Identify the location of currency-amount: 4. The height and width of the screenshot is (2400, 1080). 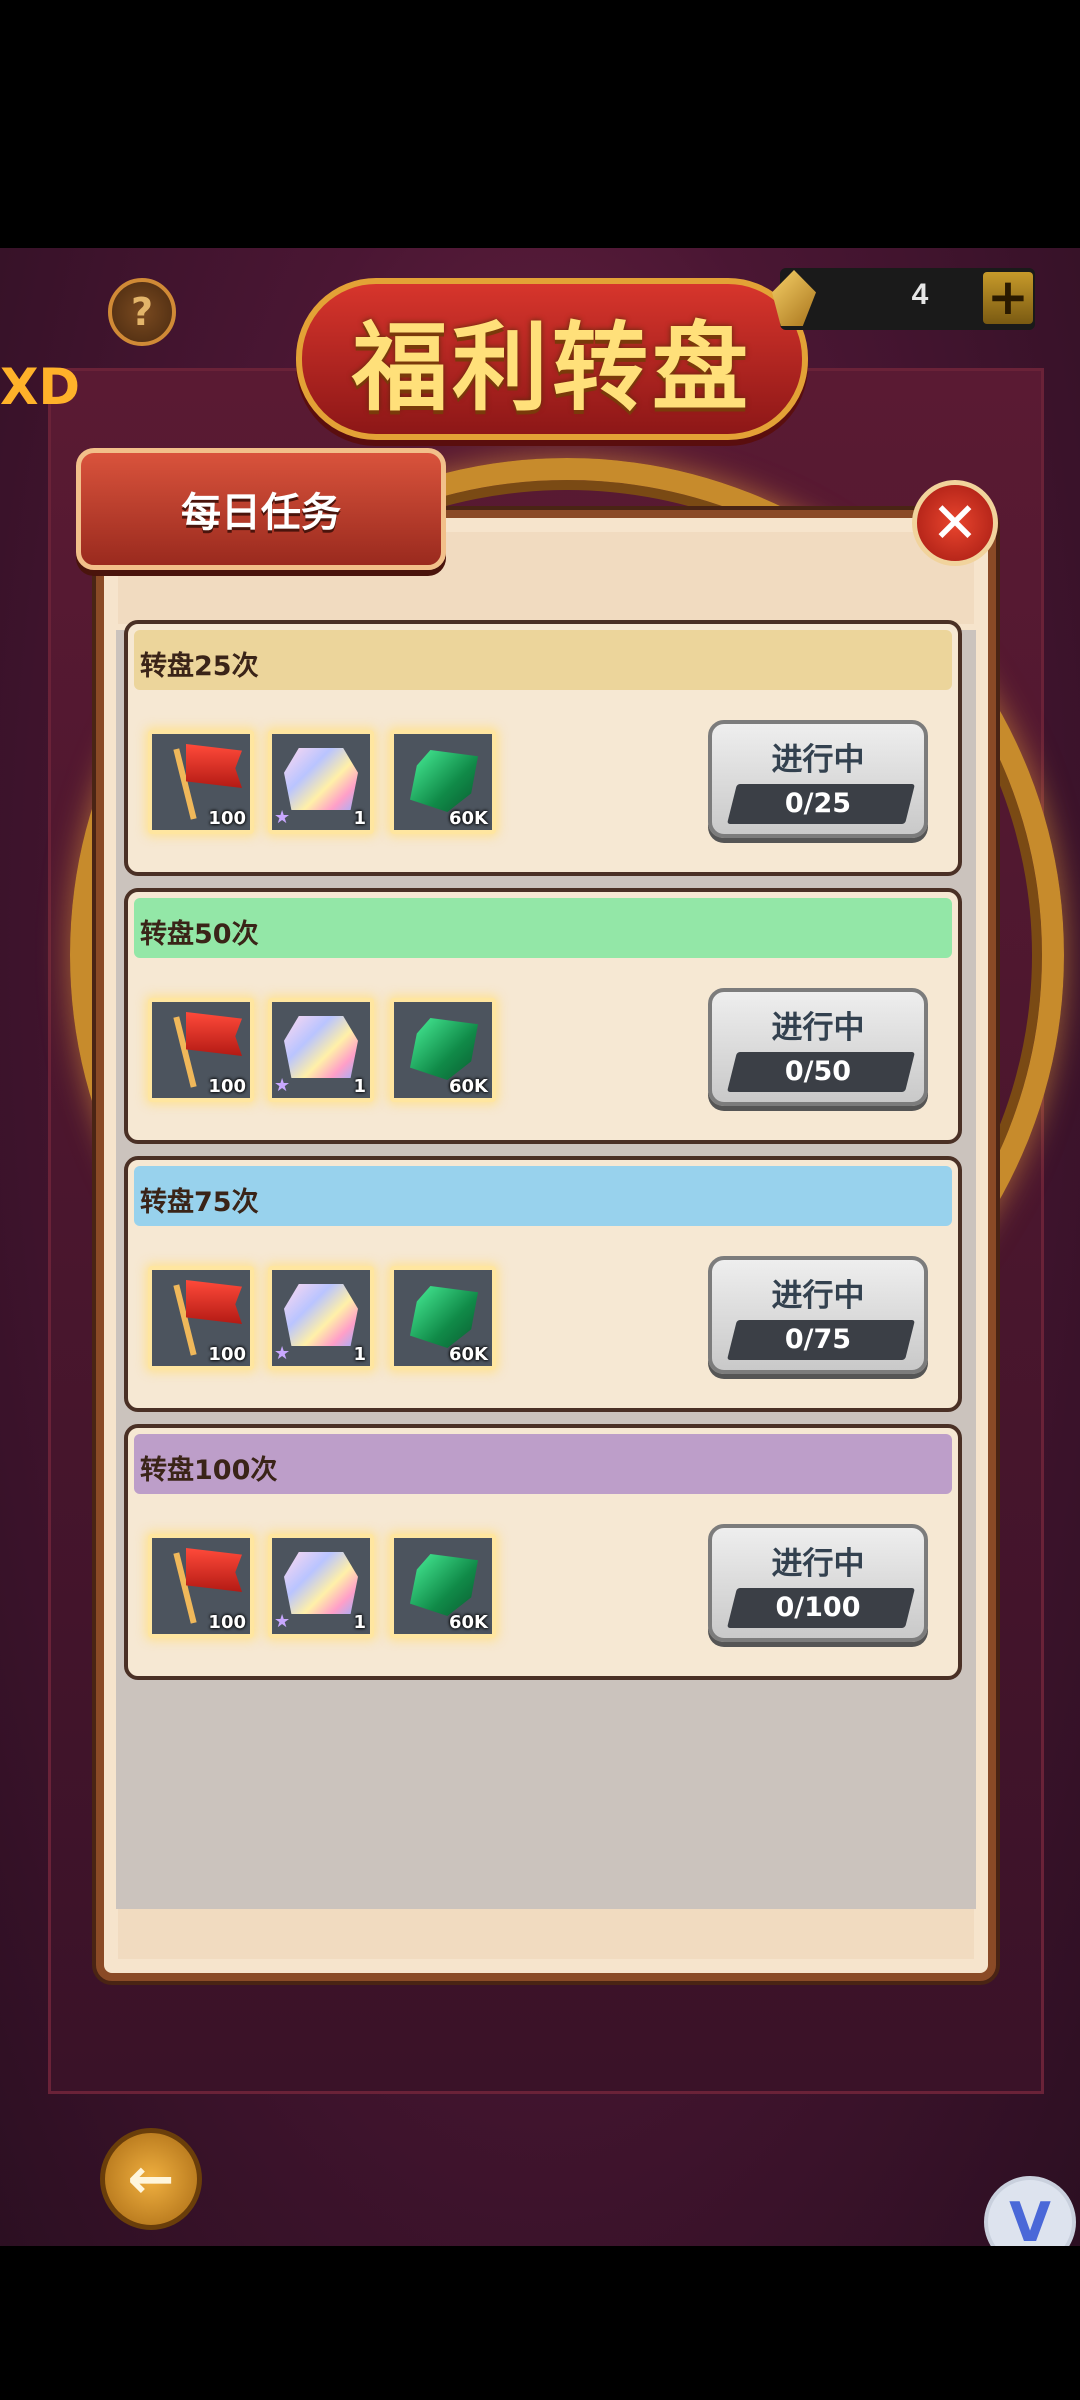
(920, 294).